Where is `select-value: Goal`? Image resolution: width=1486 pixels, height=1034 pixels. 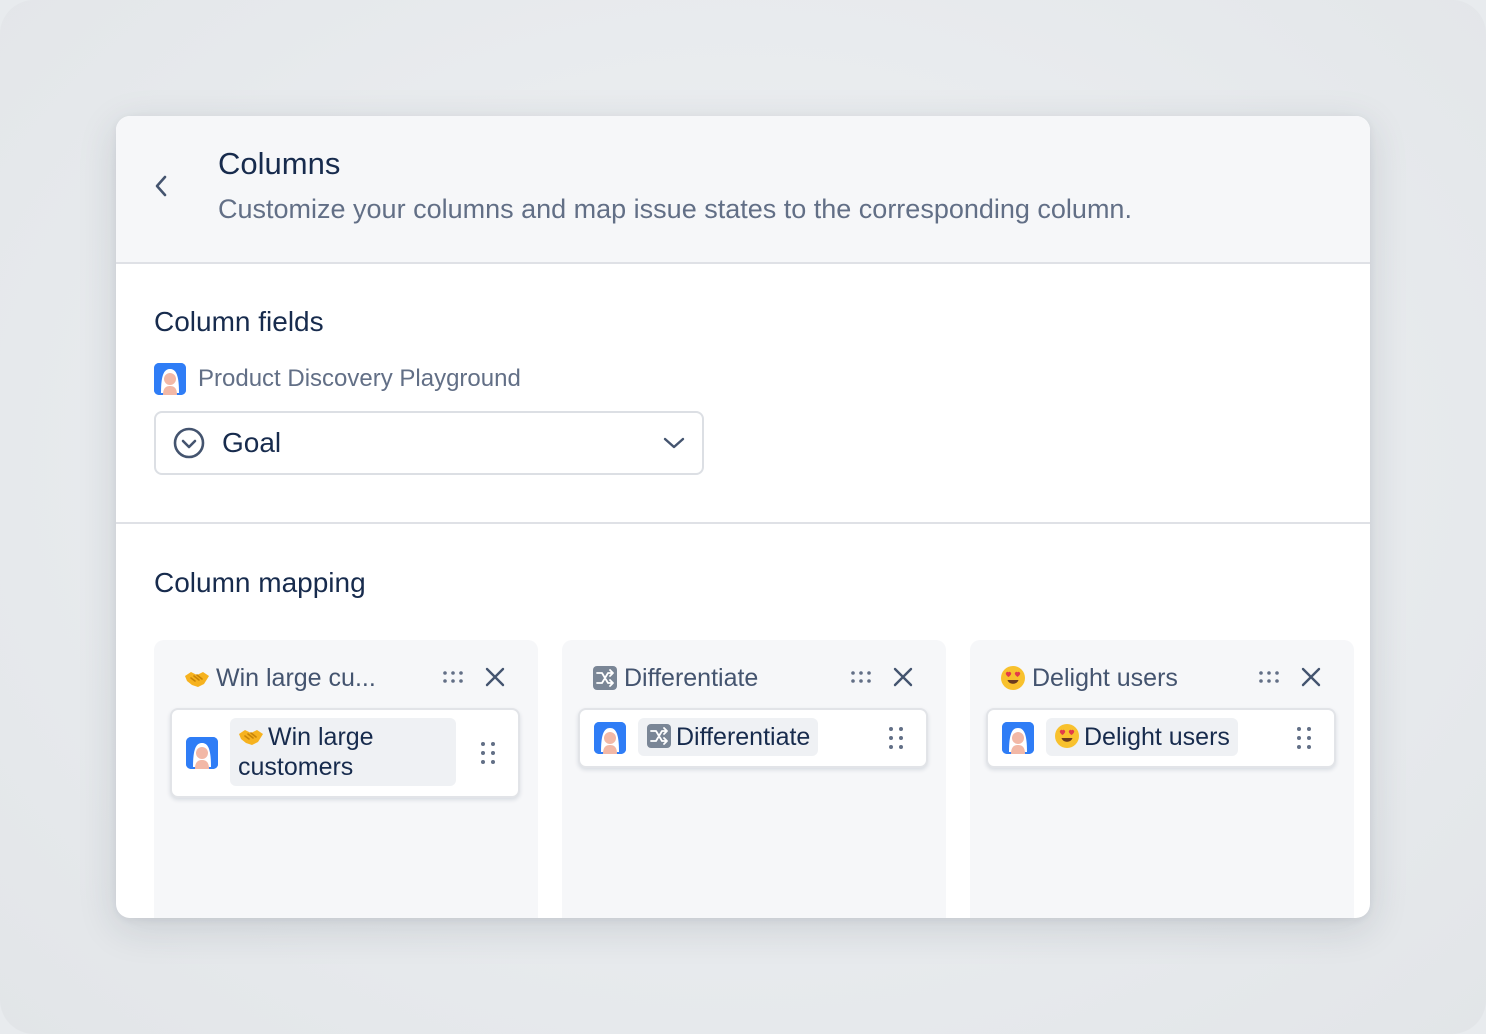
select-value: Goal is located at coordinates (252, 442).